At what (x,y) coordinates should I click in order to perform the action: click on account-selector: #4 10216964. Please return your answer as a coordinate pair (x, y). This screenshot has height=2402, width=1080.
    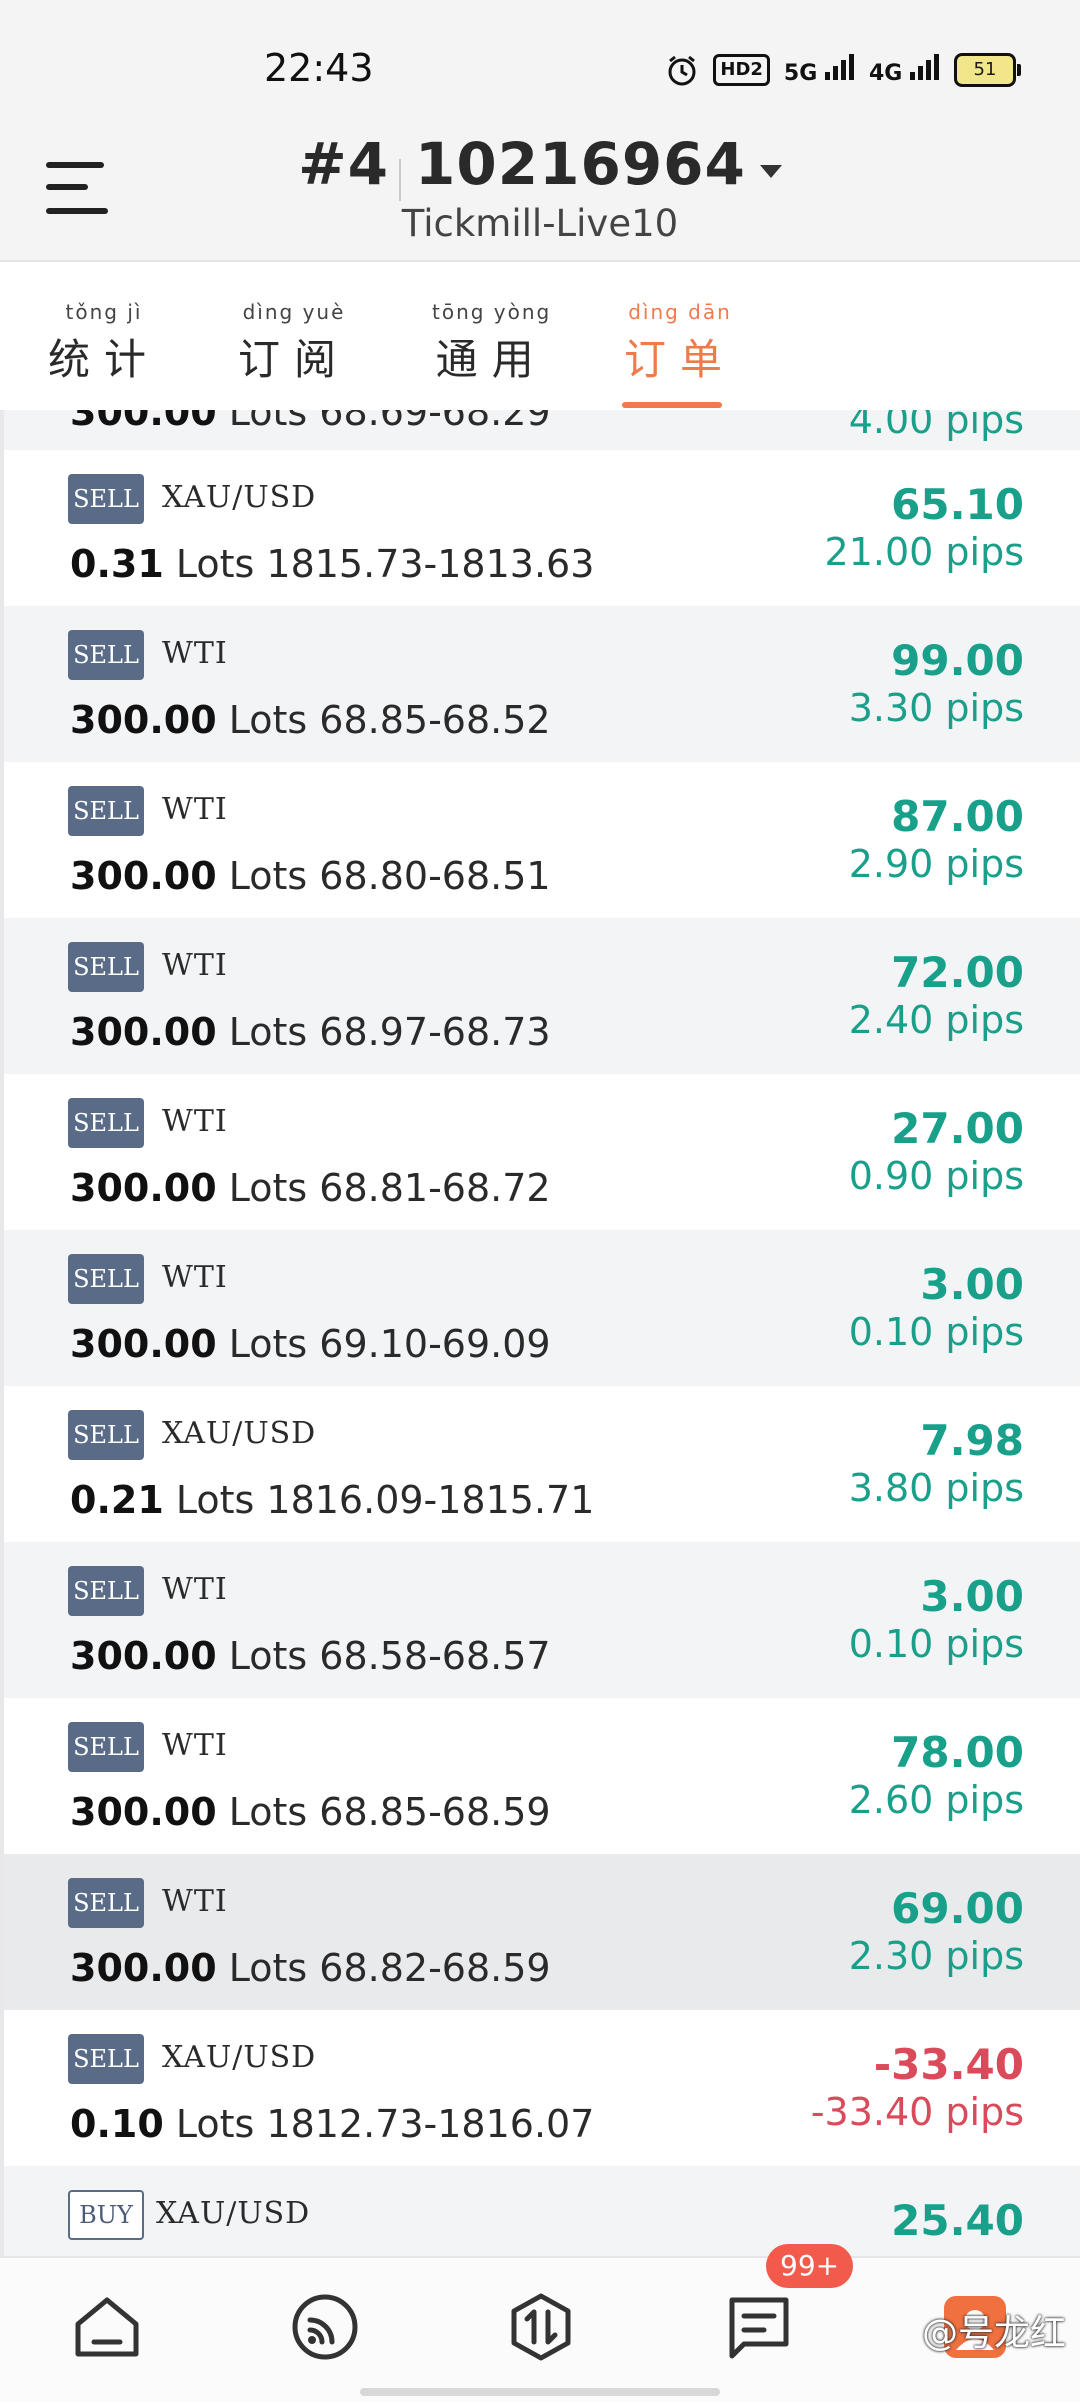
    Looking at the image, I should click on (540, 165).